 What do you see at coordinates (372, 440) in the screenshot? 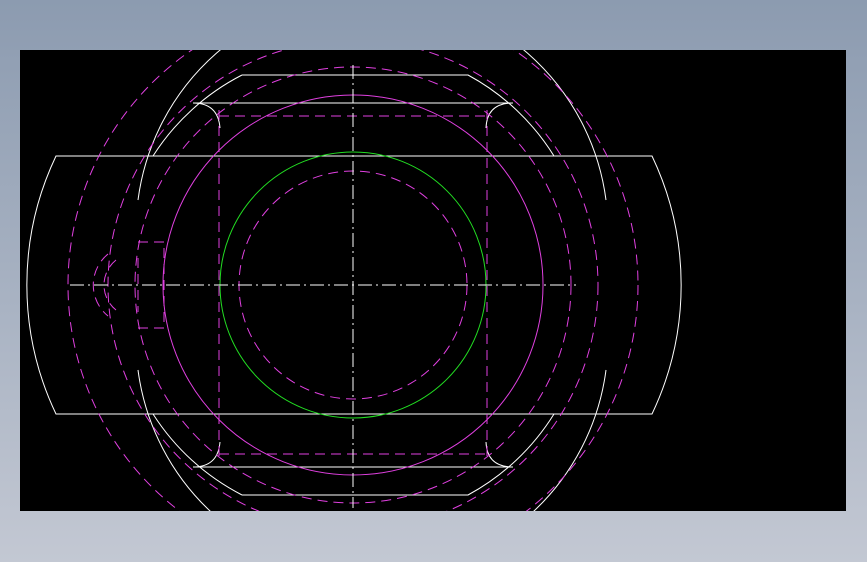
I see `inner-ring-bottom` at bounding box center [372, 440].